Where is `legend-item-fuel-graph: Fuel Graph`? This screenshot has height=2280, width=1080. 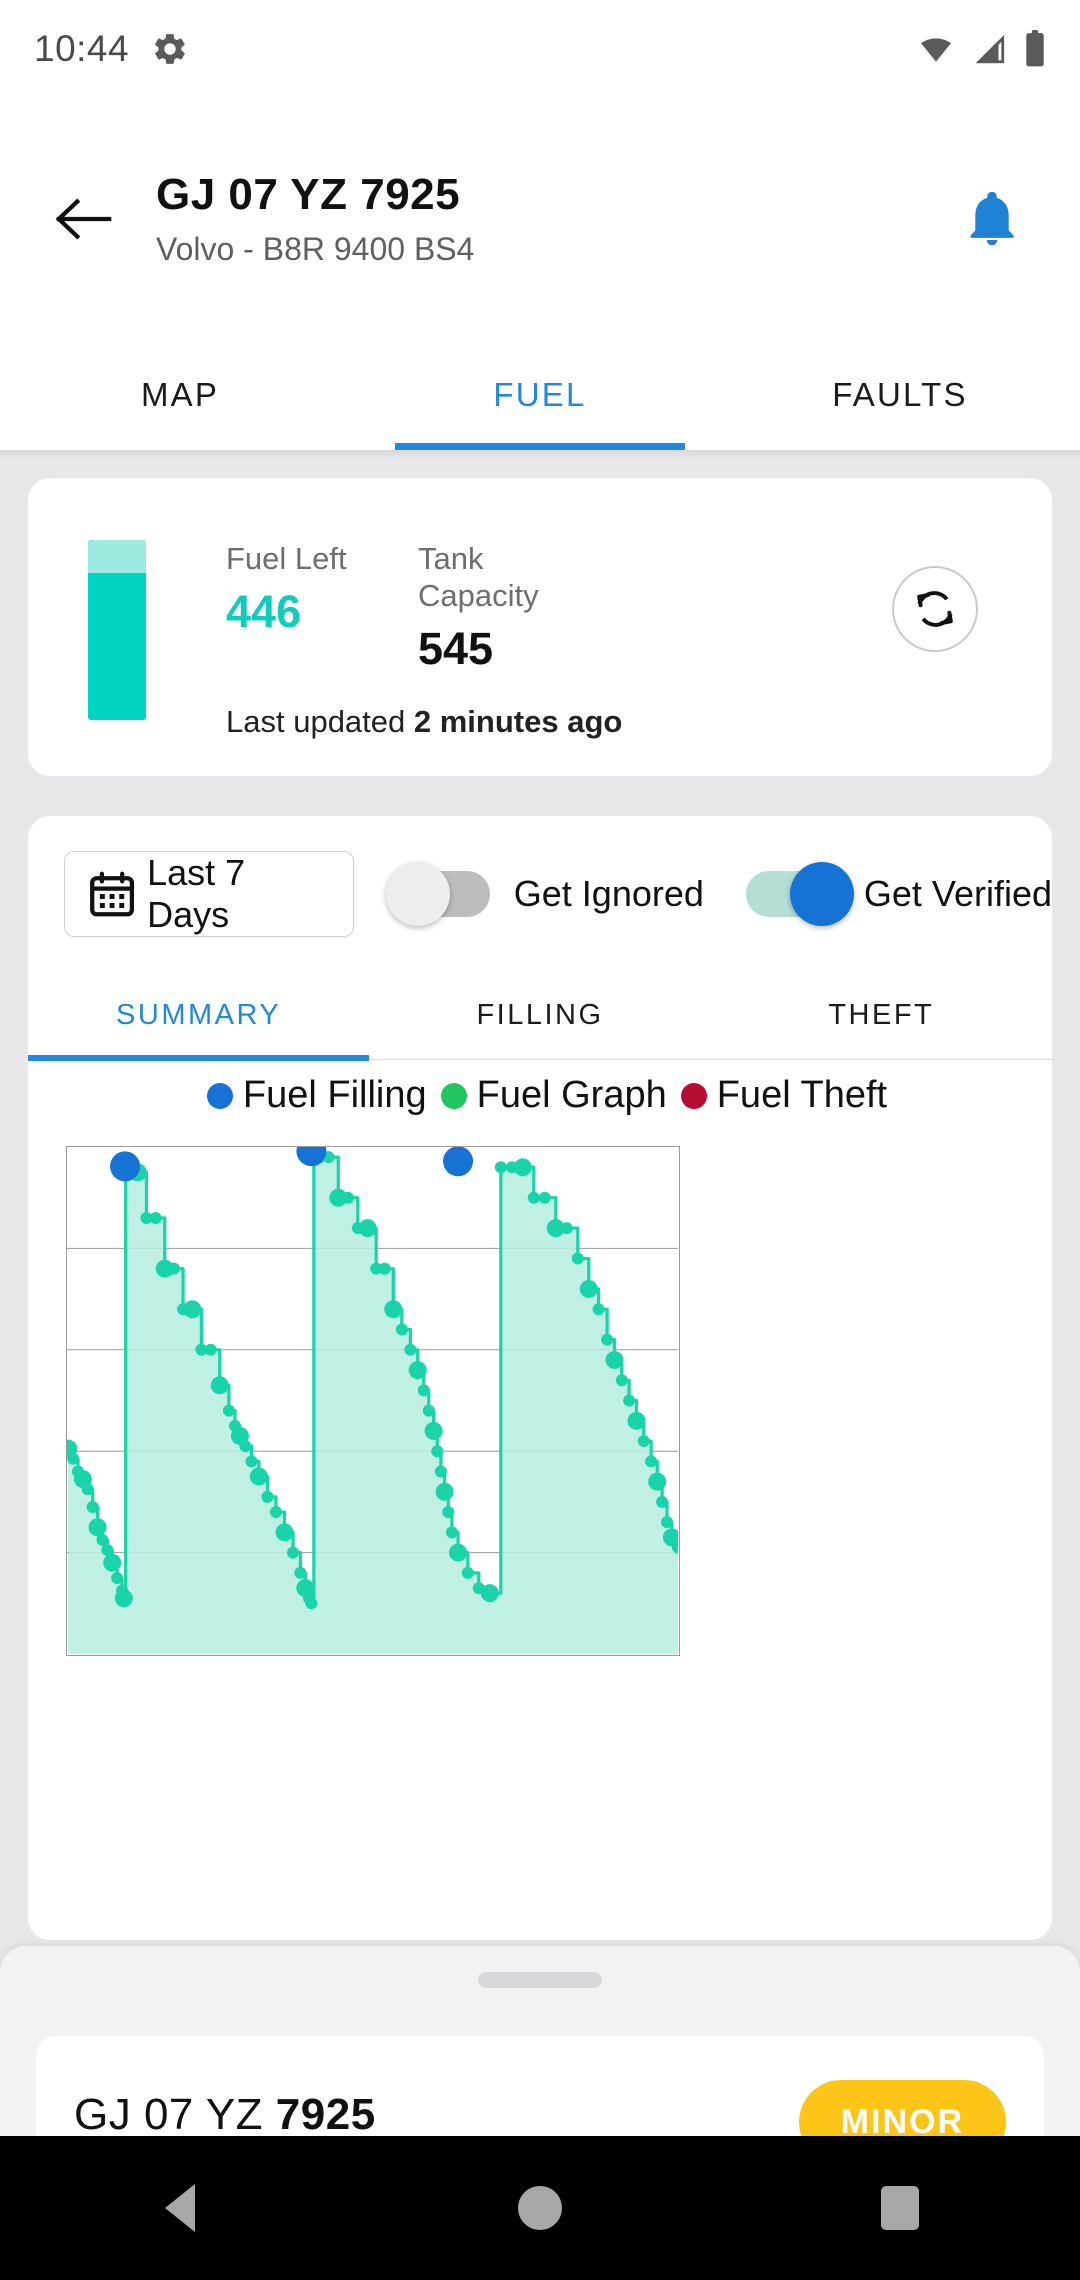 legend-item-fuel-graph: Fuel Graph is located at coordinates (547, 1095).